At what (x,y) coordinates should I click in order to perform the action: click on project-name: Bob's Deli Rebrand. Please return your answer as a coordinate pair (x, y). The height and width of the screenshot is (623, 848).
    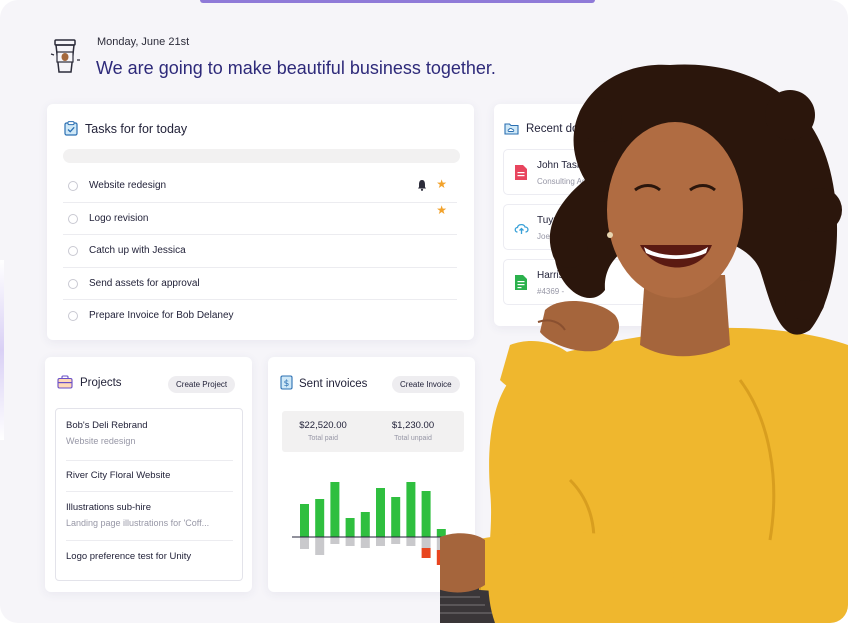
    Looking at the image, I should click on (107, 425).